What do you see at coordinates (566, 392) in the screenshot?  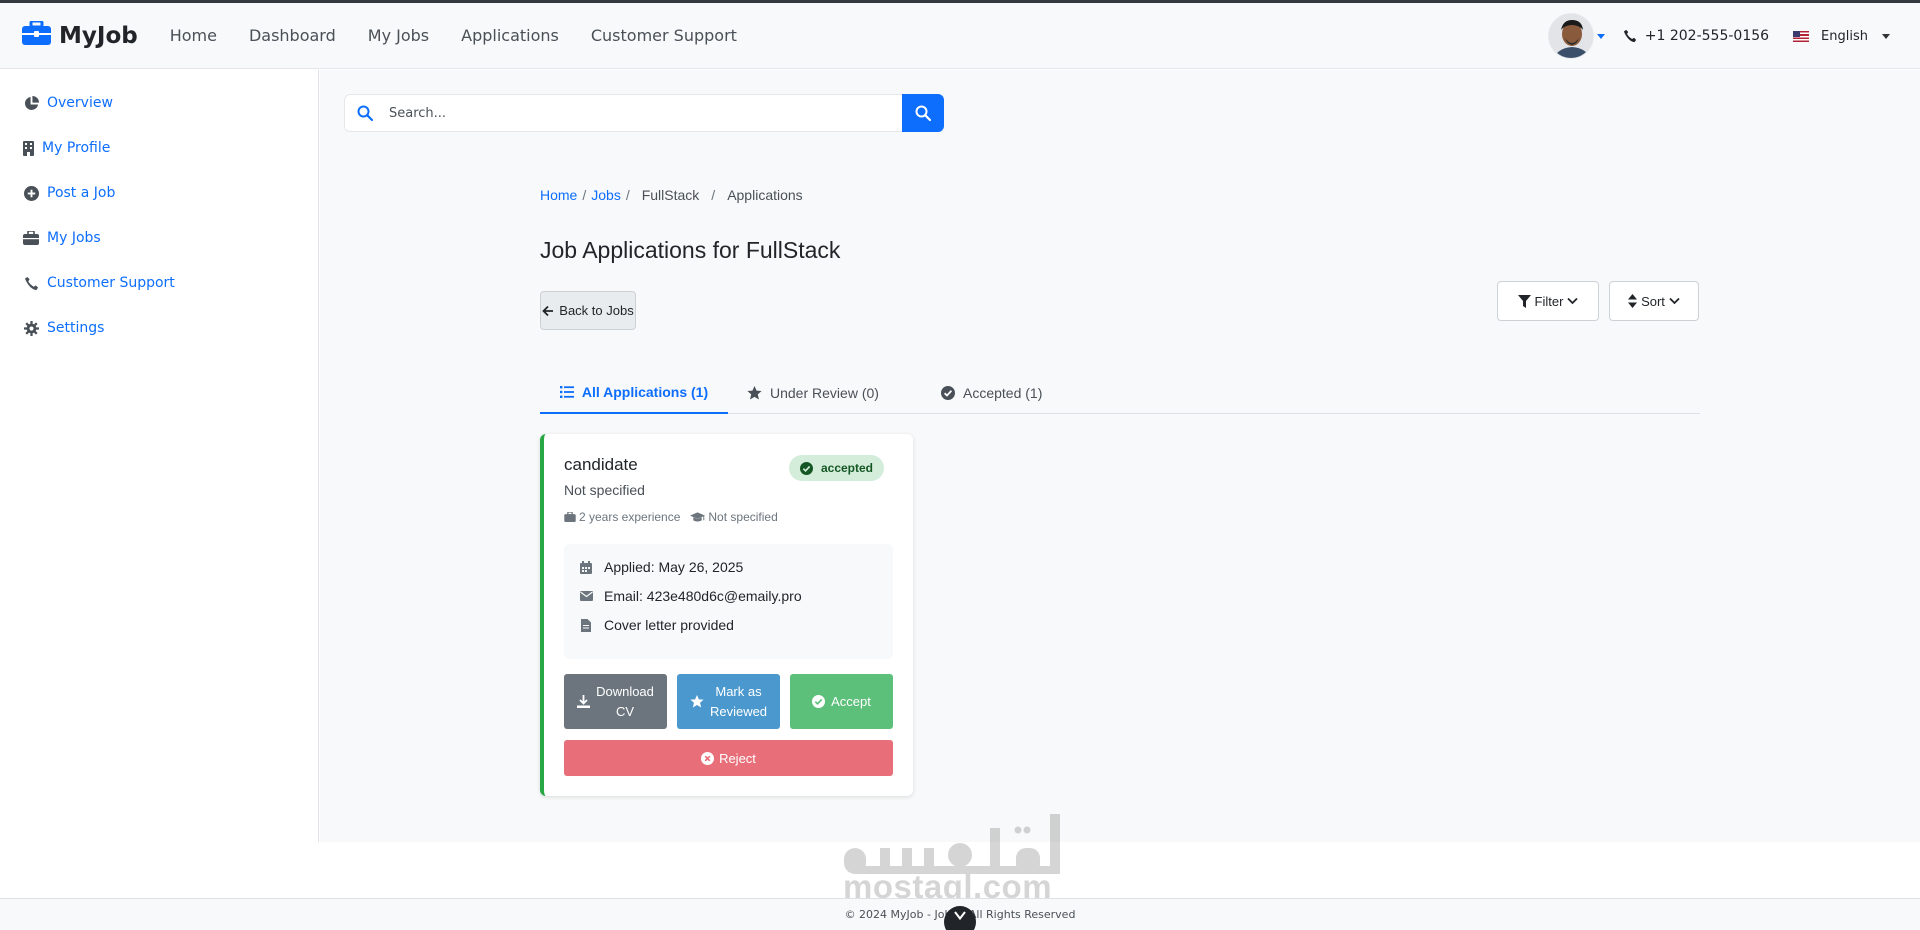 I see `list-icon` at bounding box center [566, 392].